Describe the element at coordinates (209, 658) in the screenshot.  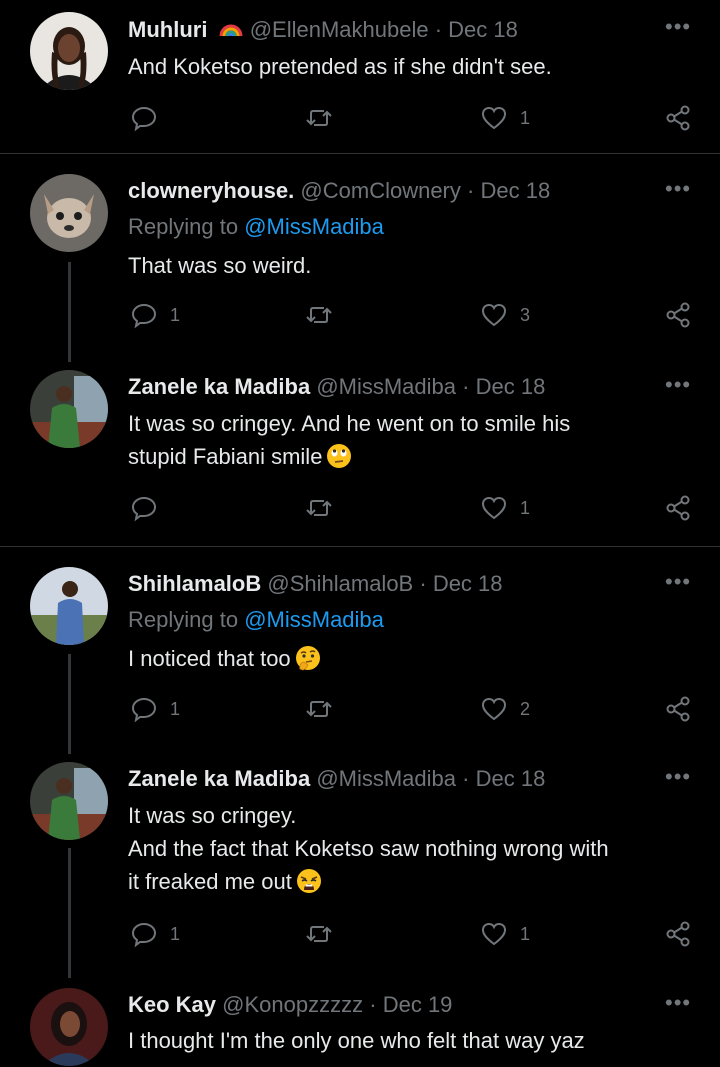
I see `tweet-text-line-content: I noticed that too` at that location.